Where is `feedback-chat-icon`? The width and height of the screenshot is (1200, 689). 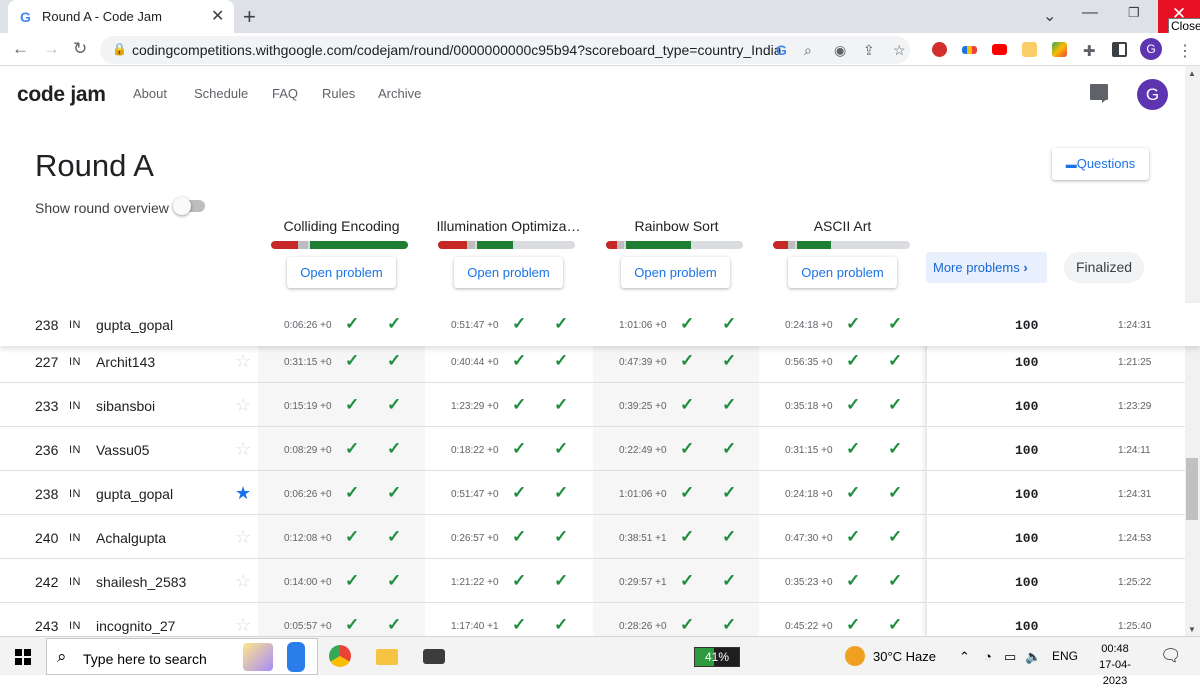
feedback-chat-icon is located at coordinates (1099, 93).